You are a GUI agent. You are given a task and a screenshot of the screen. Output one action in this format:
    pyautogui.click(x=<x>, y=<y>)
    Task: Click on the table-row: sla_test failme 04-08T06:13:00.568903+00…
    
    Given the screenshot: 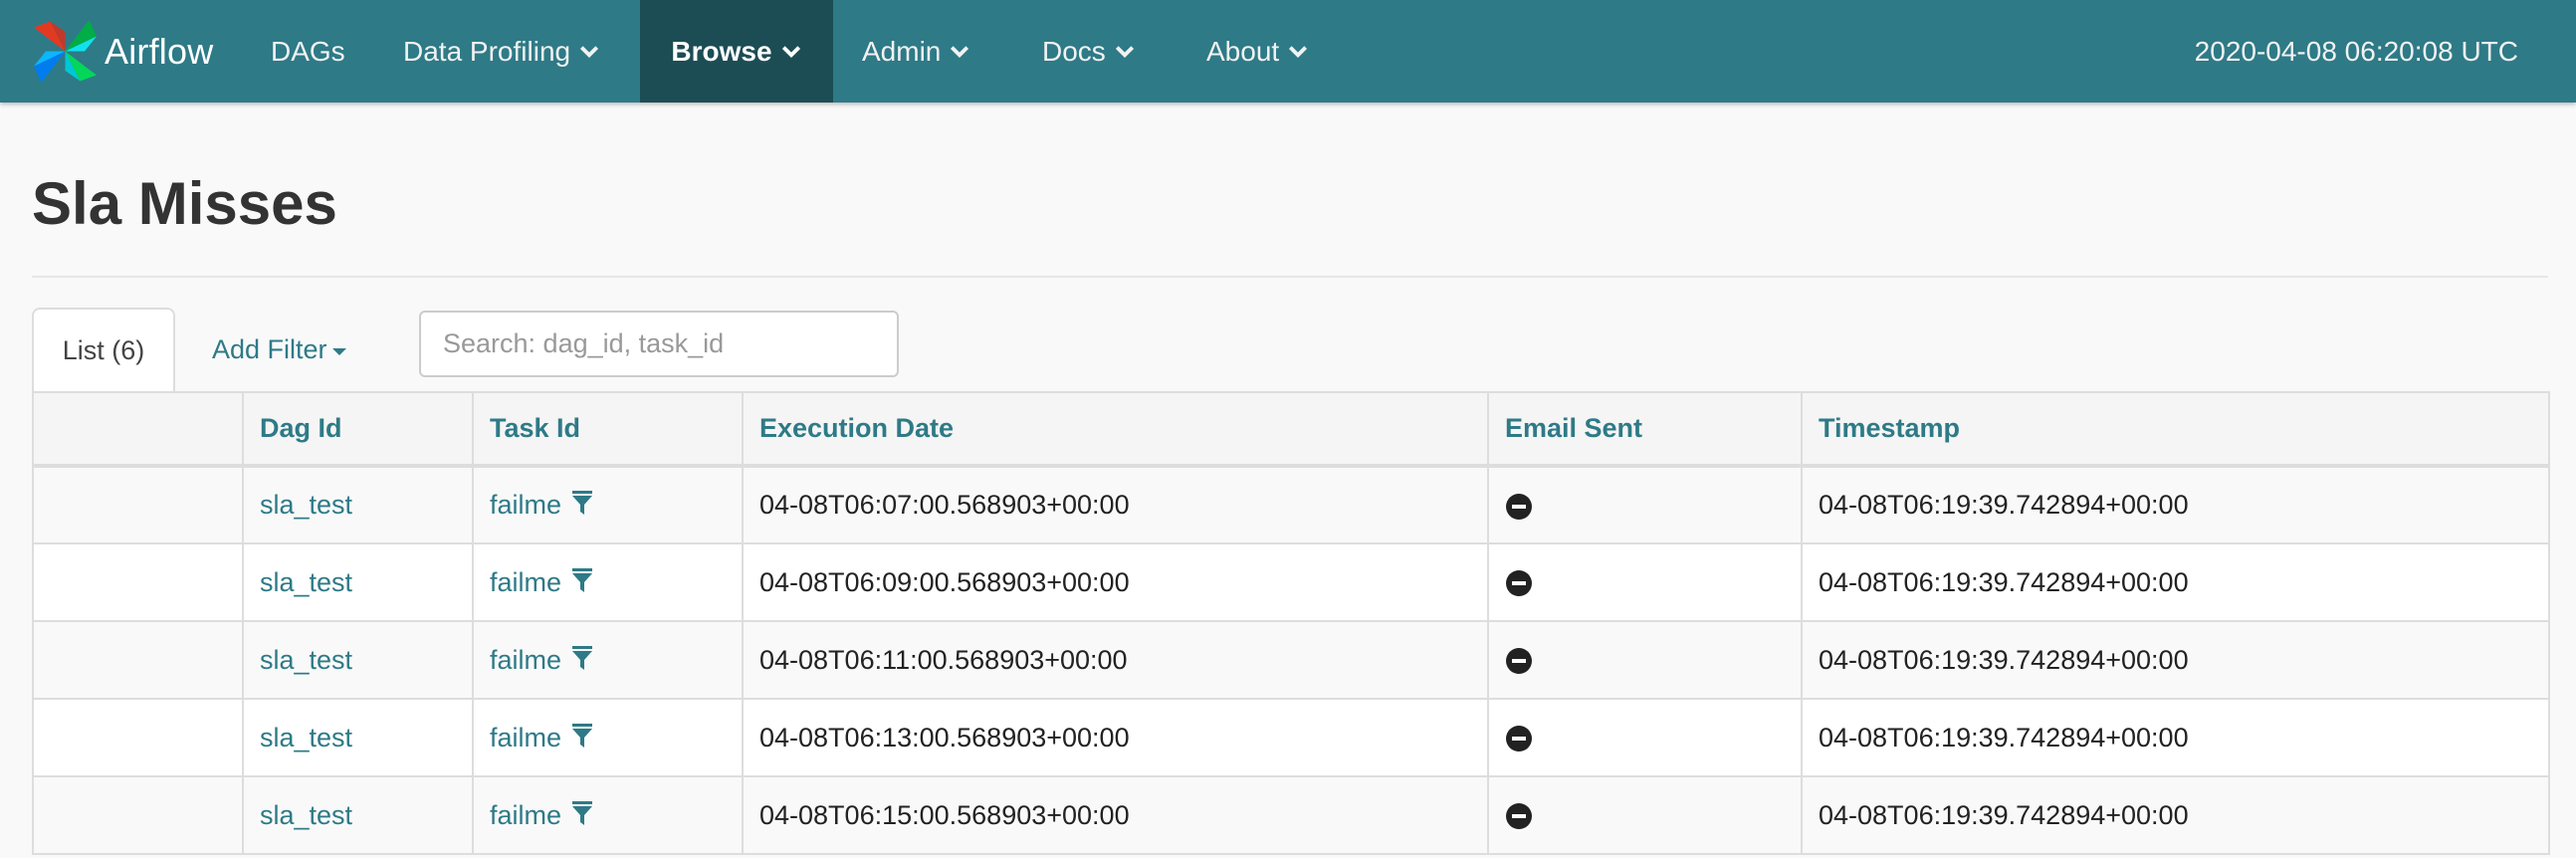 What is the action you would take?
    pyautogui.click(x=1291, y=738)
    